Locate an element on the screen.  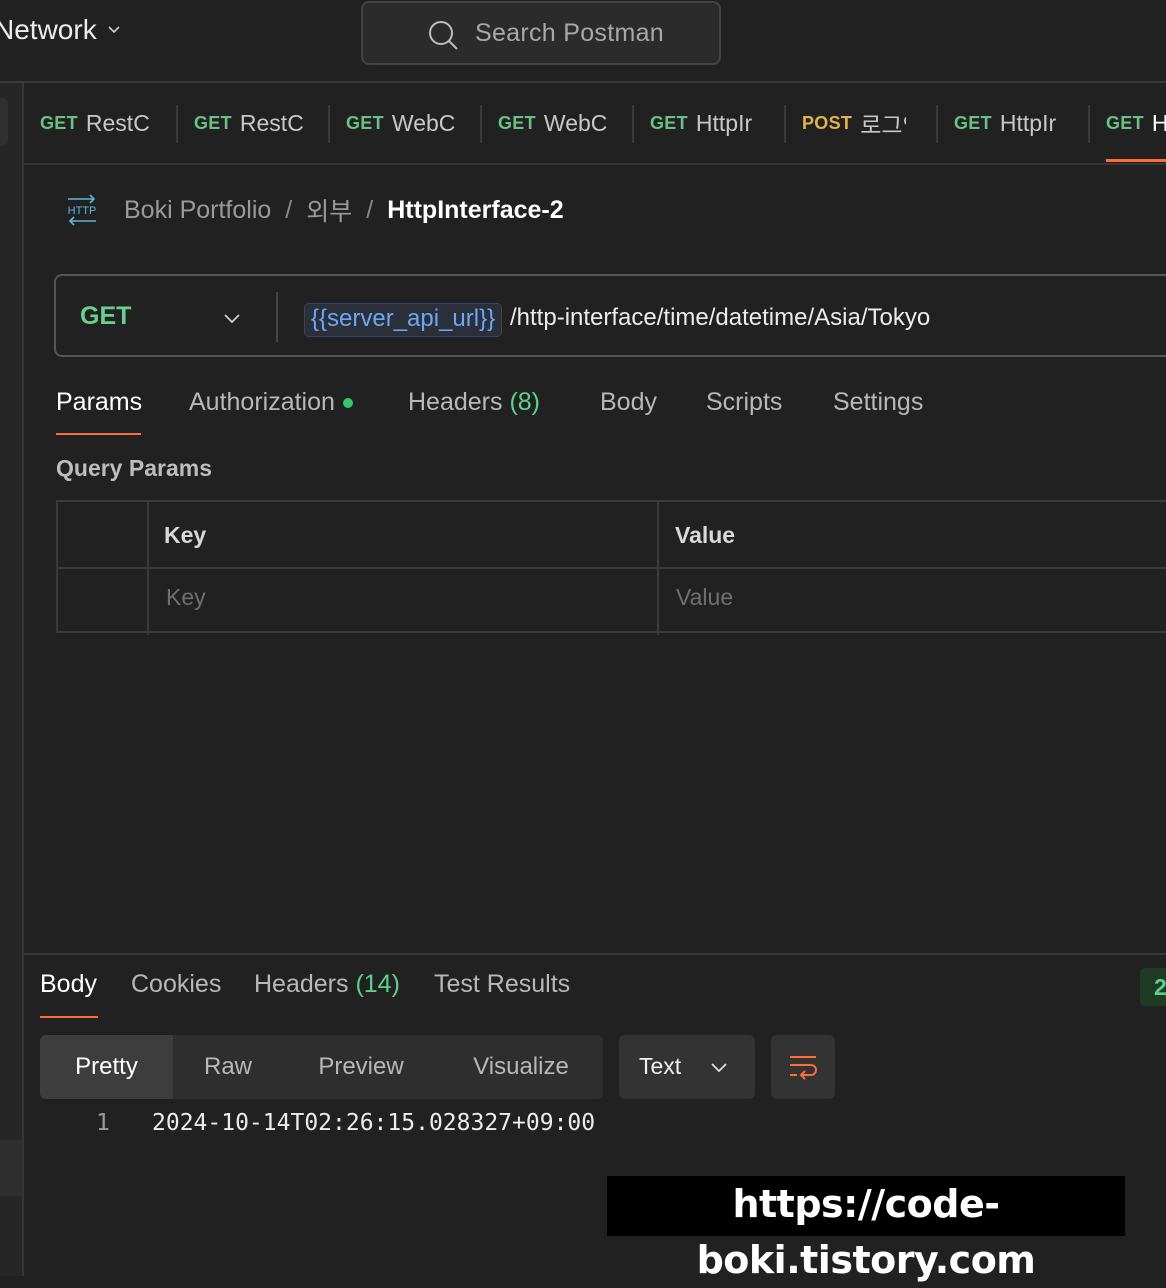
response-type-select: Text is located at coordinates (687, 1067).